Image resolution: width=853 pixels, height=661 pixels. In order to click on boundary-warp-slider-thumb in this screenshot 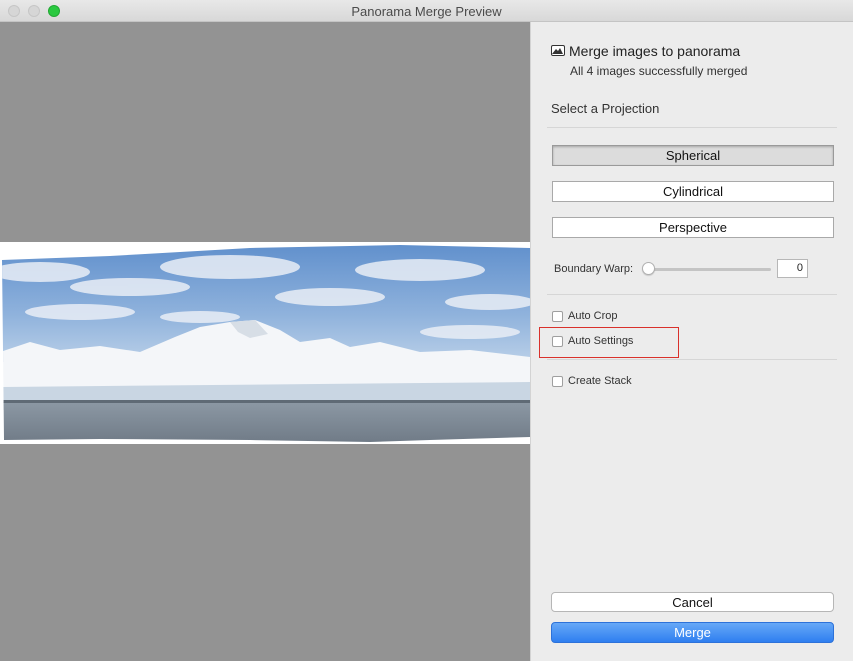, I will do `click(648, 268)`.